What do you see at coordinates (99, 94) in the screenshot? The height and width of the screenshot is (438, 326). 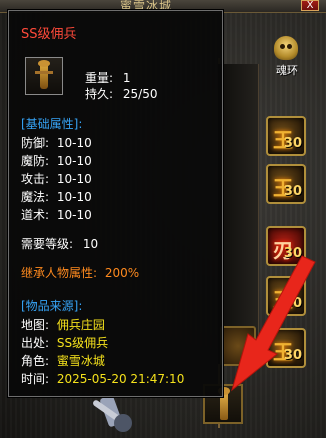 I see `durability-label: 持久:` at bounding box center [99, 94].